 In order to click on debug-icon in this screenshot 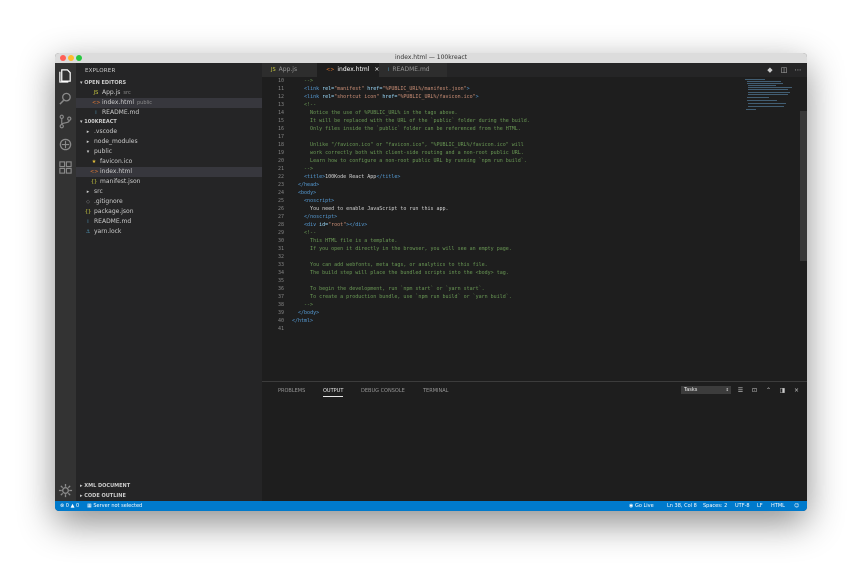, I will do `click(65, 144)`.